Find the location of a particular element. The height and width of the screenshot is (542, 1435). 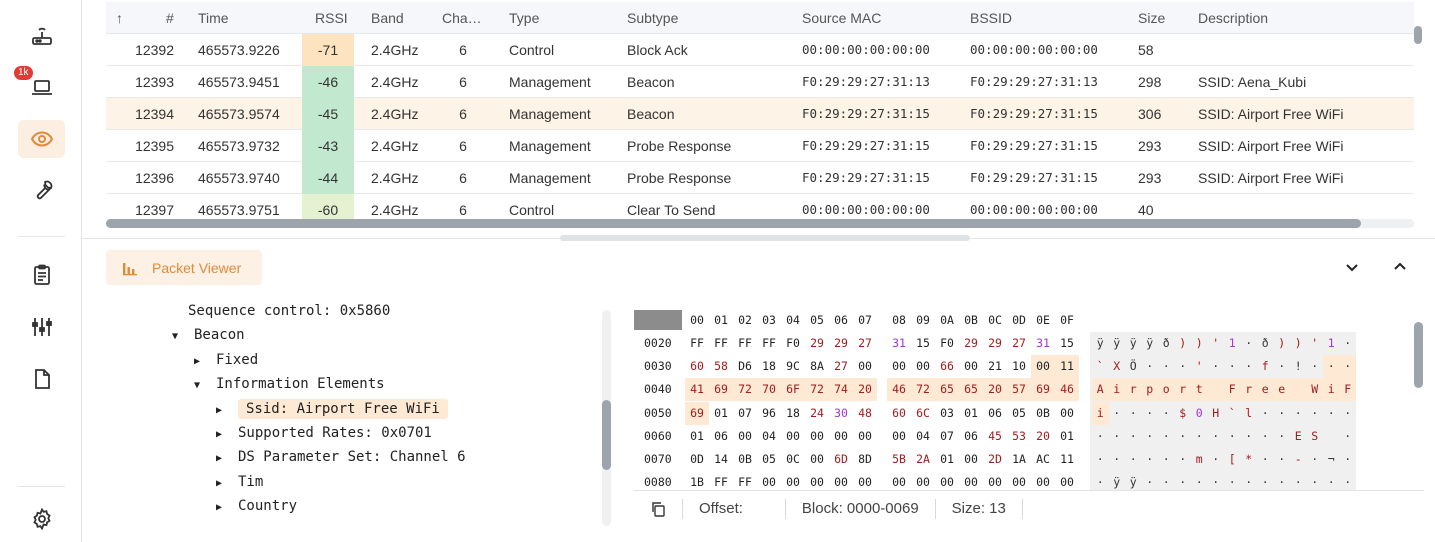

hex-byte: 66 is located at coordinates (947, 366).